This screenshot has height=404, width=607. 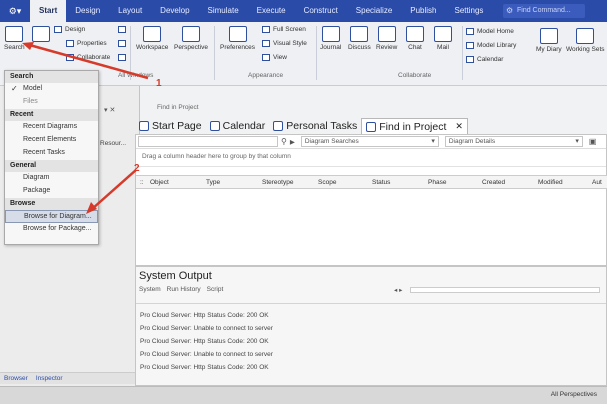 I want to click on arrowhead-2-icon, so click(x=91, y=208).